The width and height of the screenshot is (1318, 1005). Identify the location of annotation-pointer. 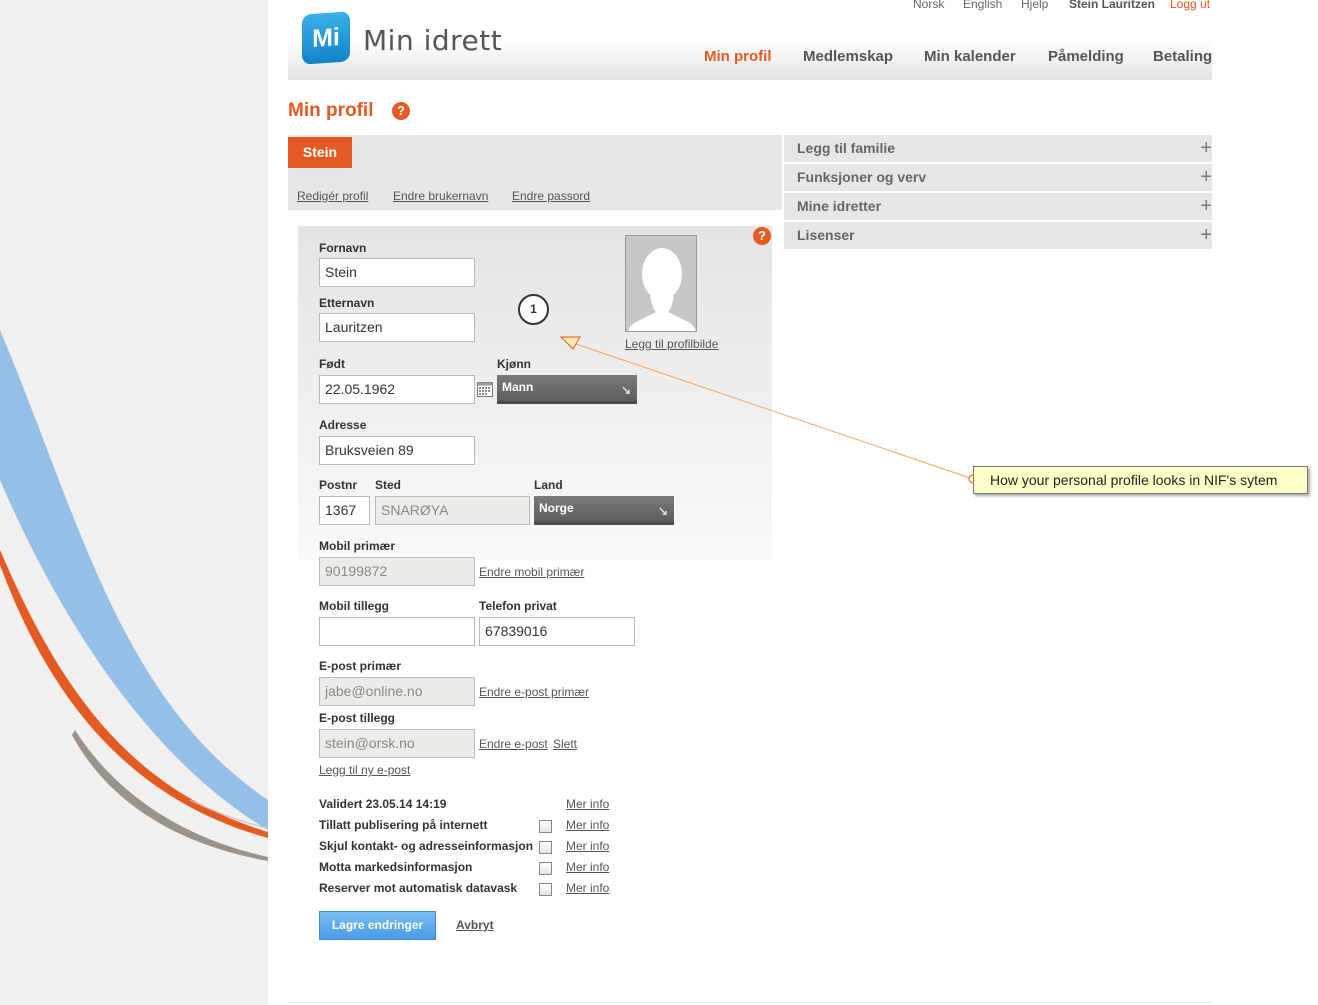
(768, 410).